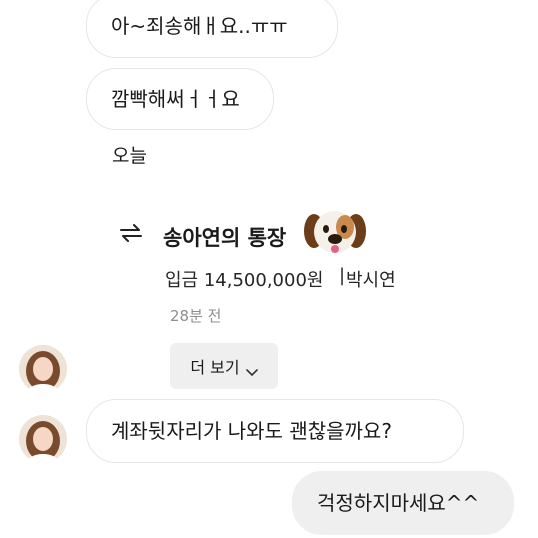 The height and width of the screenshot is (538, 538). Describe the element at coordinates (335, 232) in the screenshot. I see `dog-emoji-icon` at that location.